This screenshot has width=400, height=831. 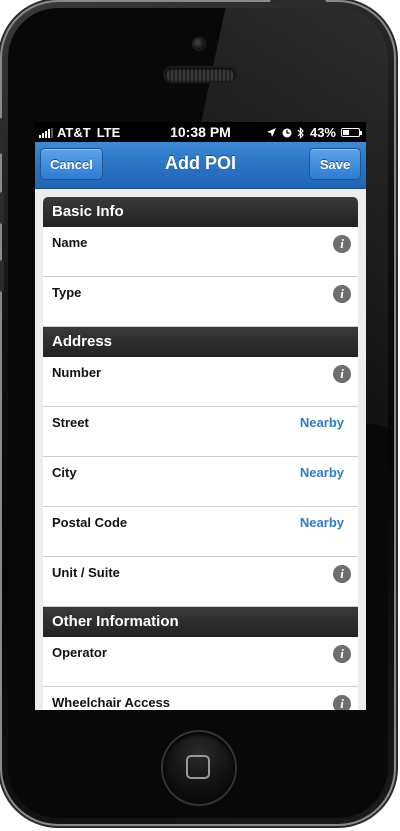 I want to click on field-row-street: Street Nearby, so click(x=200, y=432).